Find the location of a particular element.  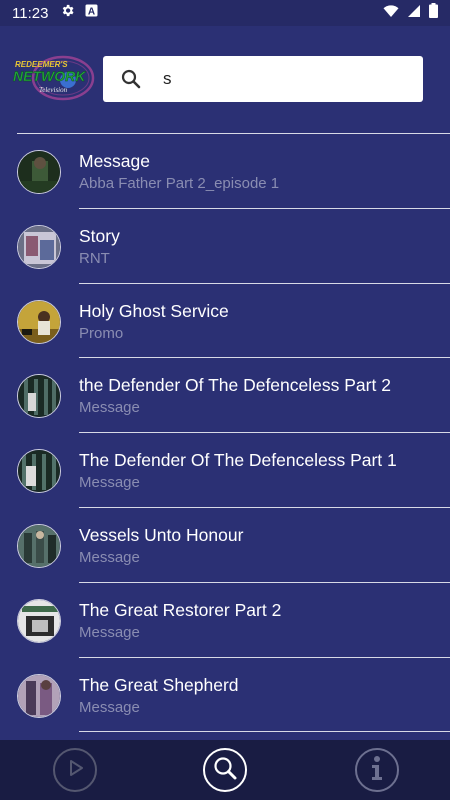

search-bar is located at coordinates (263, 79).